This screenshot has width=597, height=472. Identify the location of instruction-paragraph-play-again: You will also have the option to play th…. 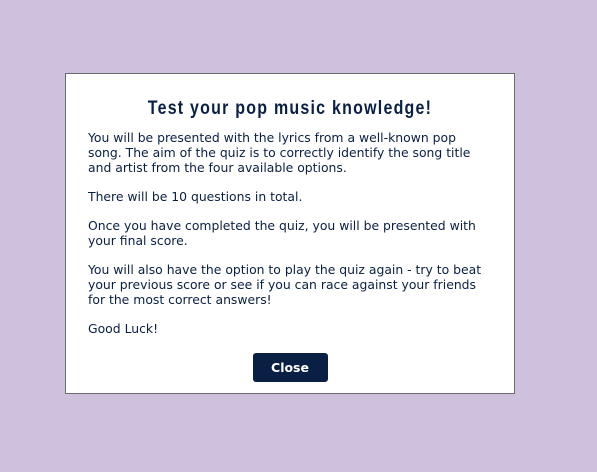
(285, 284).